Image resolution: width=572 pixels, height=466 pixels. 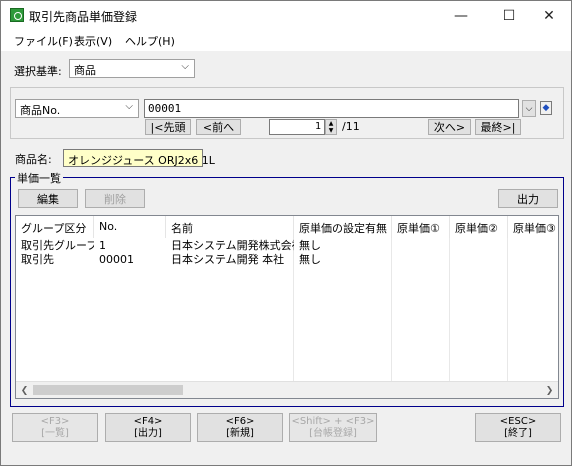 What do you see at coordinates (39, 178) in the screenshot?
I see `price-list-title: 単価一覧` at bounding box center [39, 178].